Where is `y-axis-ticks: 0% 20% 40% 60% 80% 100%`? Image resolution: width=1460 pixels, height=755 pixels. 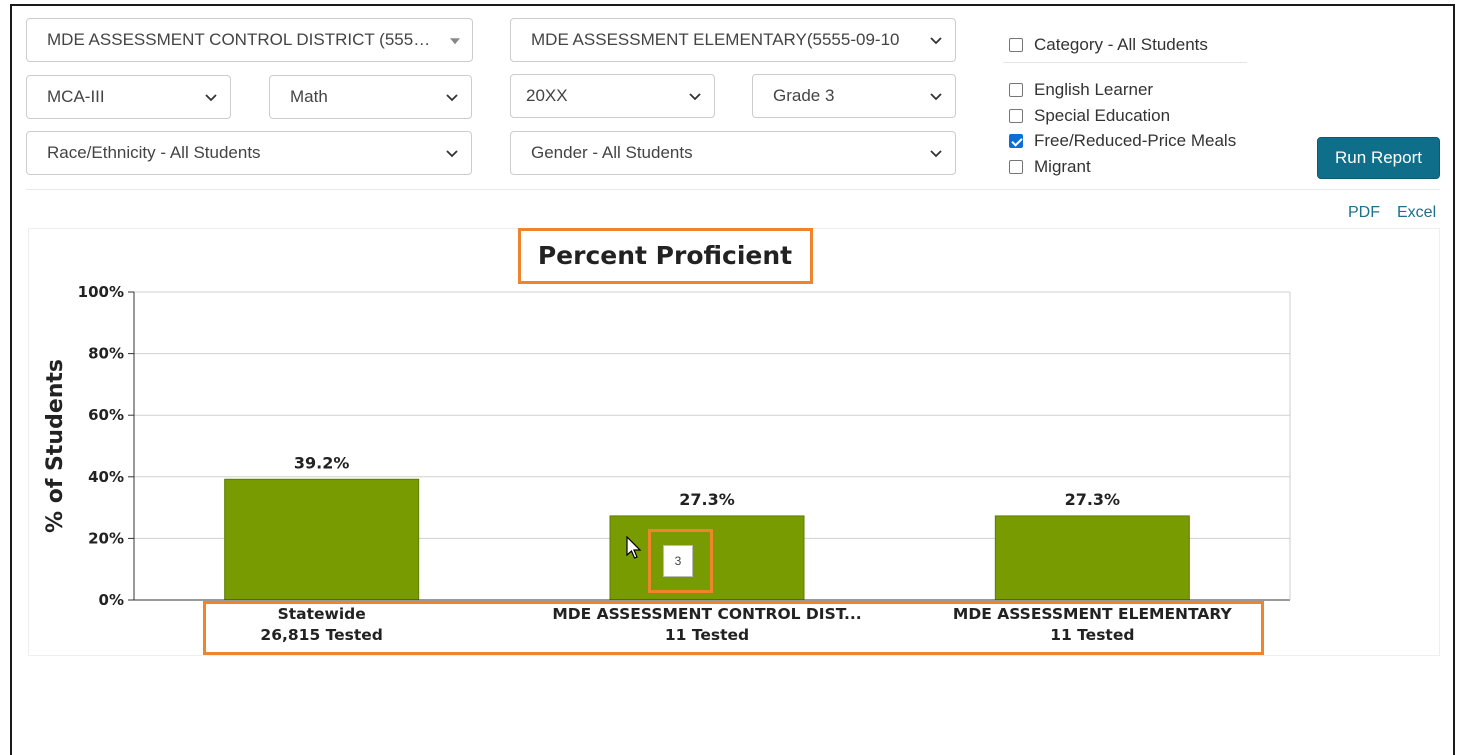 y-axis-ticks: 0% 20% 40% 60% 80% 100% is located at coordinates (106, 446).